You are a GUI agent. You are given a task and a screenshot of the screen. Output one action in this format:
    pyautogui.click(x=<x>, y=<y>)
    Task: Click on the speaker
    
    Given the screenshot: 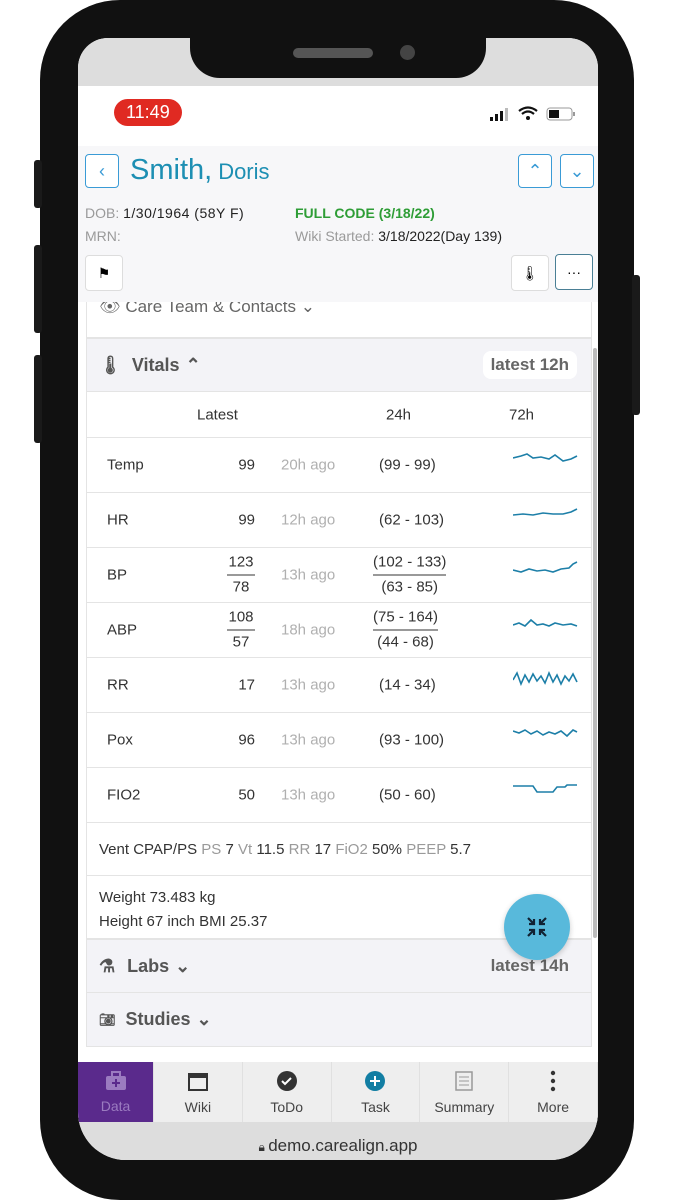 What is the action you would take?
    pyautogui.click(x=333, y=53)
    